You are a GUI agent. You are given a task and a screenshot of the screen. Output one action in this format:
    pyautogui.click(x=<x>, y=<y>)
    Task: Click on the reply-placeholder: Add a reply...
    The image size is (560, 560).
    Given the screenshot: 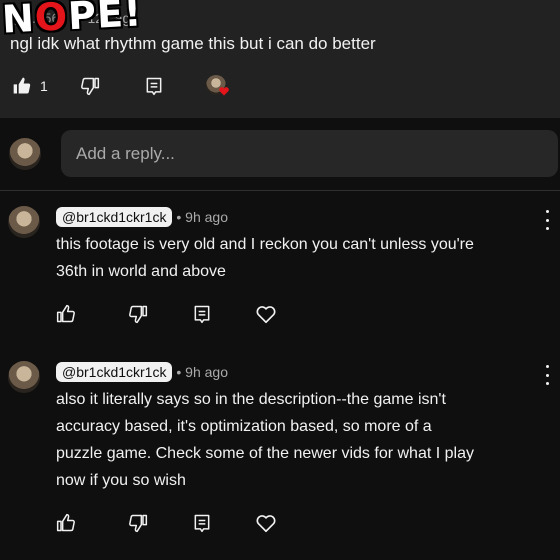 What is the action you would take?
    pyautogui.click(x=125, y=153)
    